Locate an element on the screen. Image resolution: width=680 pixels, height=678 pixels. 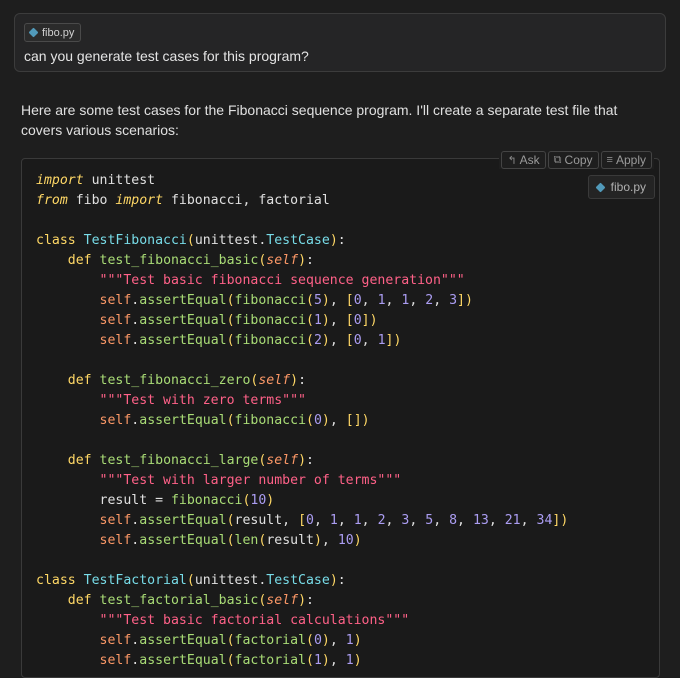
apply-button: ≡ Apply is located at coordinates (626, 160).